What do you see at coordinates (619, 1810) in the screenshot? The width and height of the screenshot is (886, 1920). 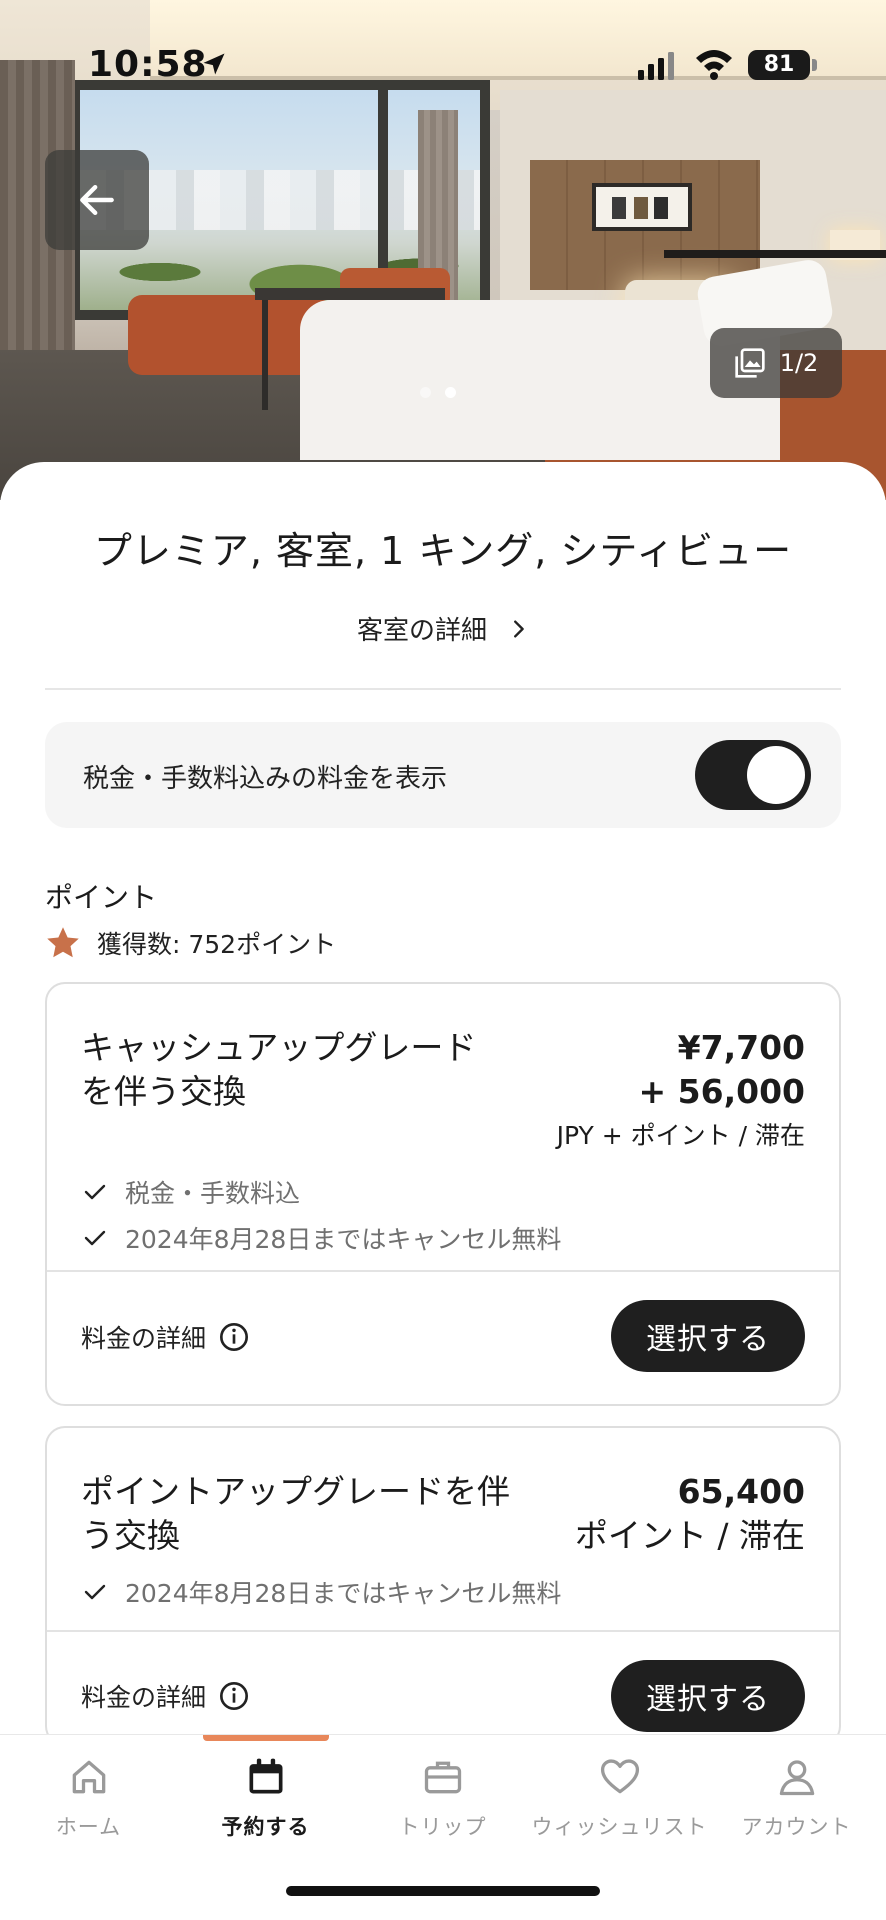 I see `tab-wishlist: ウィッシュリスト` at bounding box center [619, 1810].